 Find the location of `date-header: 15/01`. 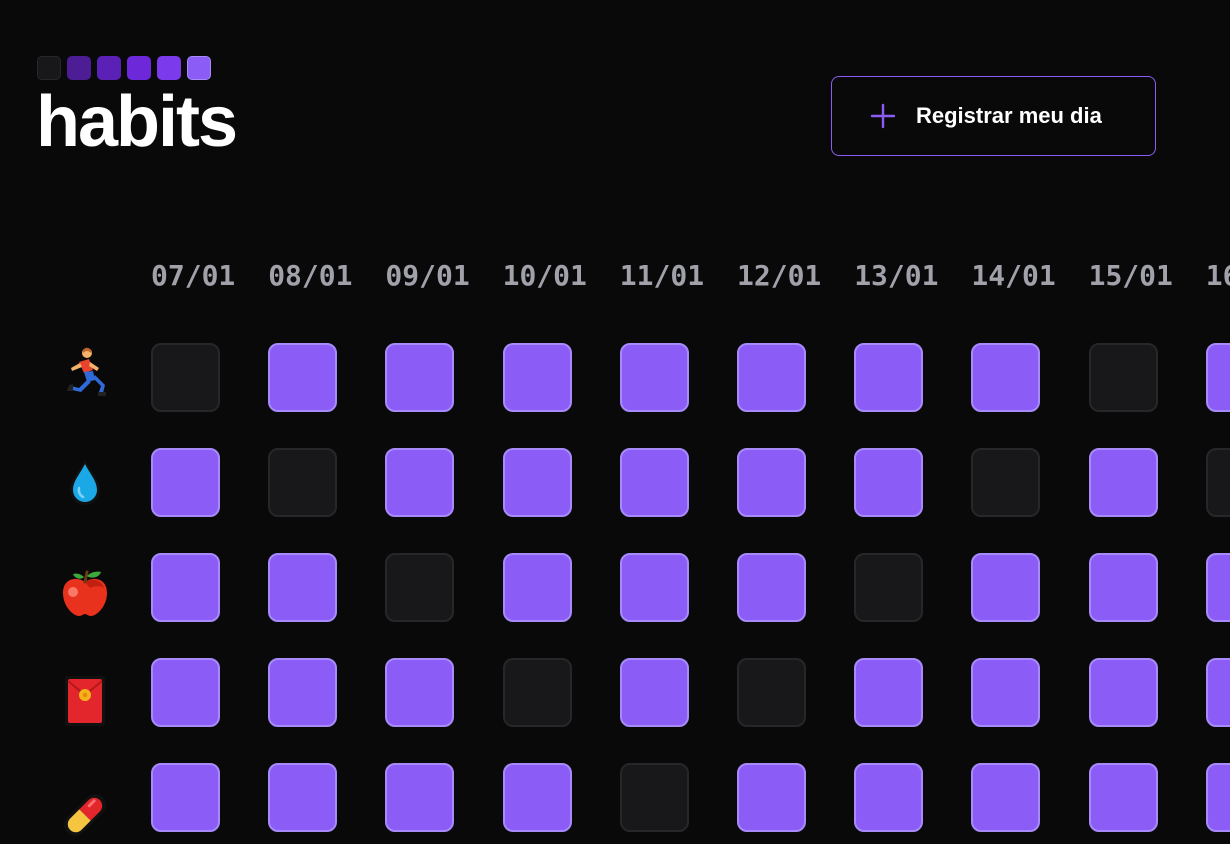

date-header: 15/01 is located at coordinates (1130, 275).